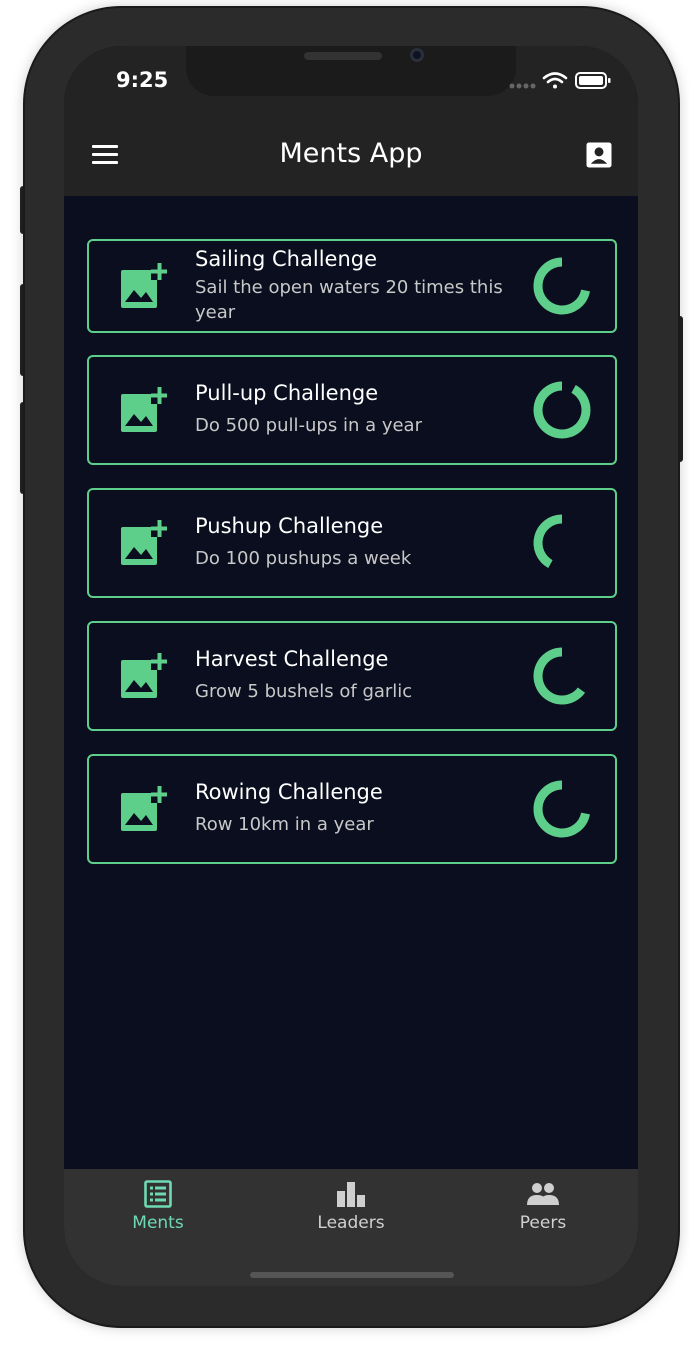 The image size is (689, 1352). Describe the element at coordinates (284, 824) in the screenshot. I see `challenge-description: Row 10km in a year` at that location.